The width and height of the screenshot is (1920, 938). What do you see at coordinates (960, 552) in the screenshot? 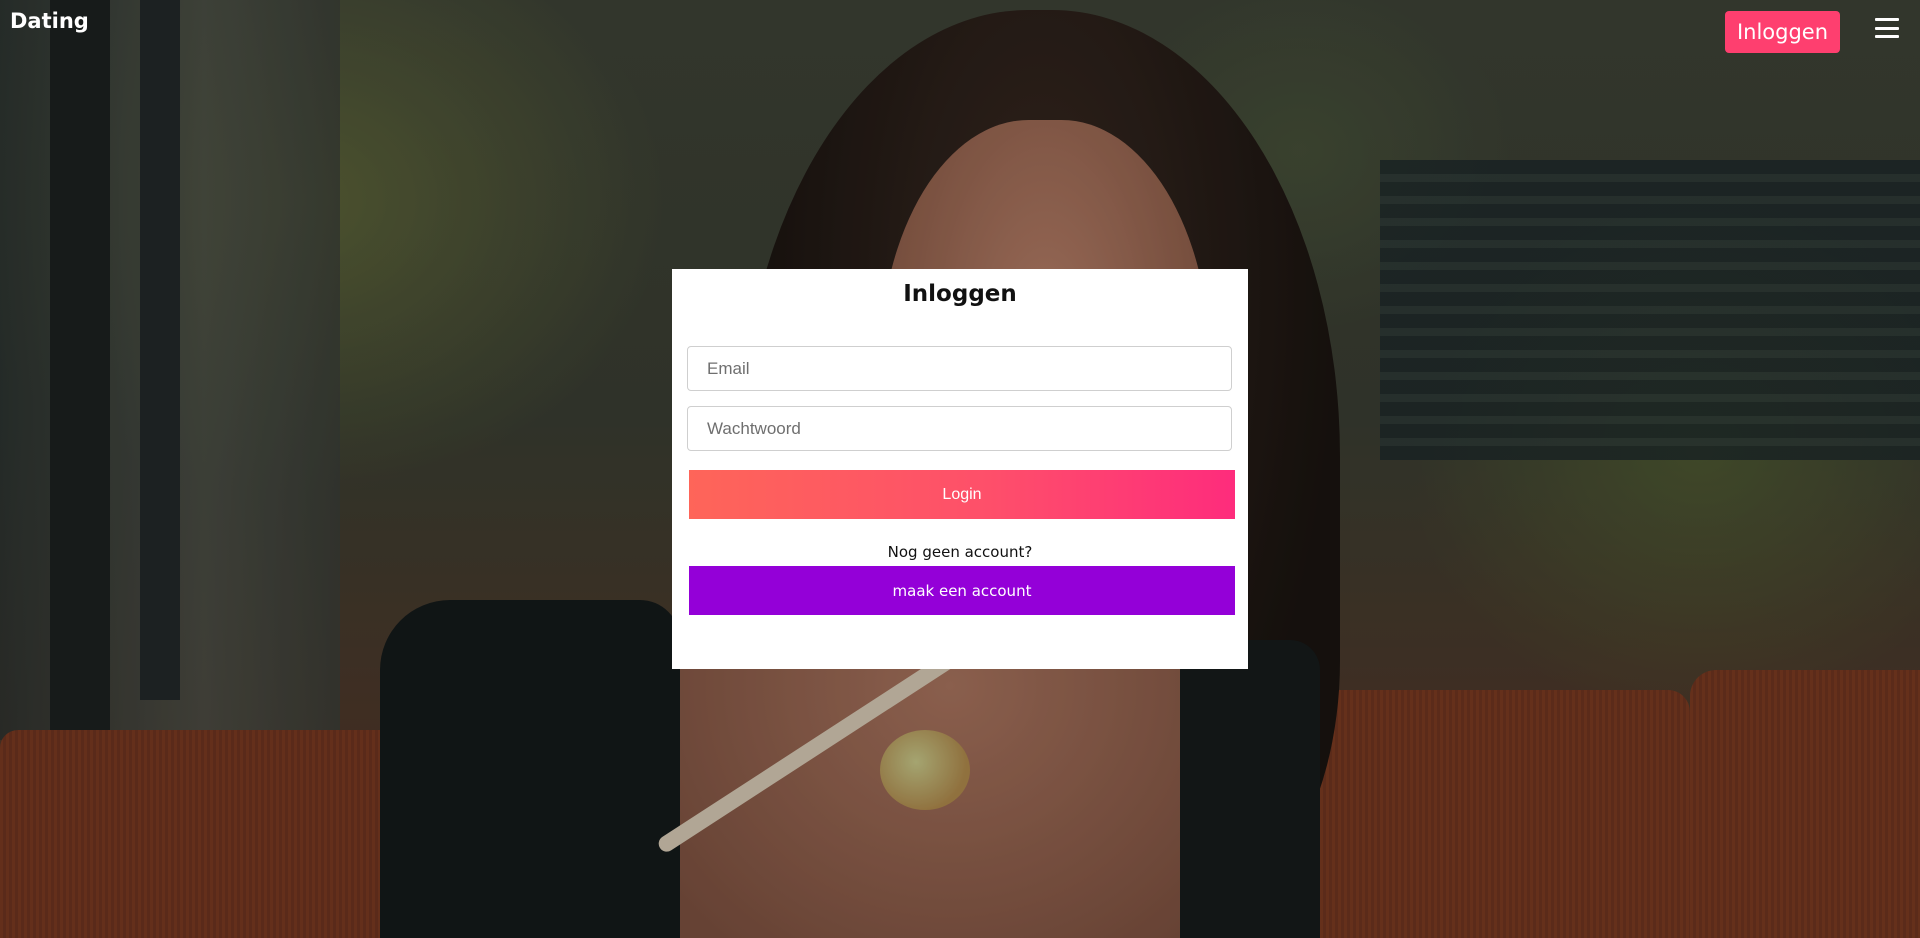
I see `no-account-text: Nog geen account?` at bounding box center [960, 552].